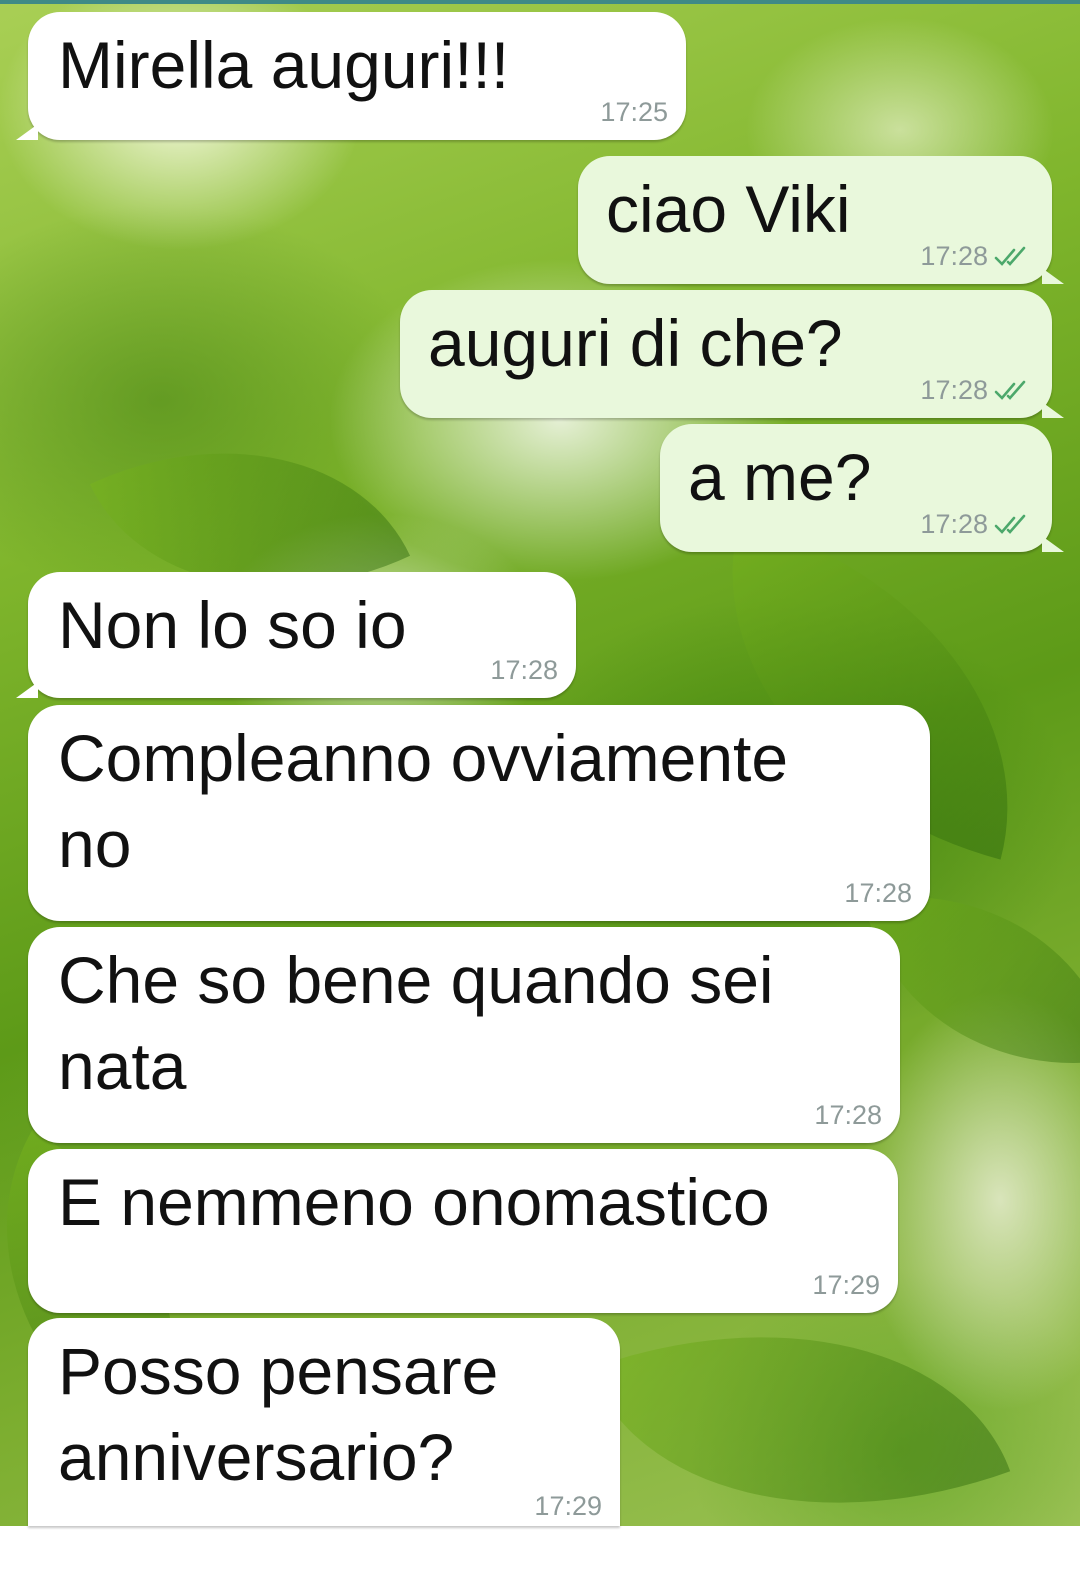 The width and height of the screenshot is (1080, 1594). What do you see at coordinates (728, 209) in the screenshot?
I see `message-text: ciao Viki` at bounding box center [728, 209].